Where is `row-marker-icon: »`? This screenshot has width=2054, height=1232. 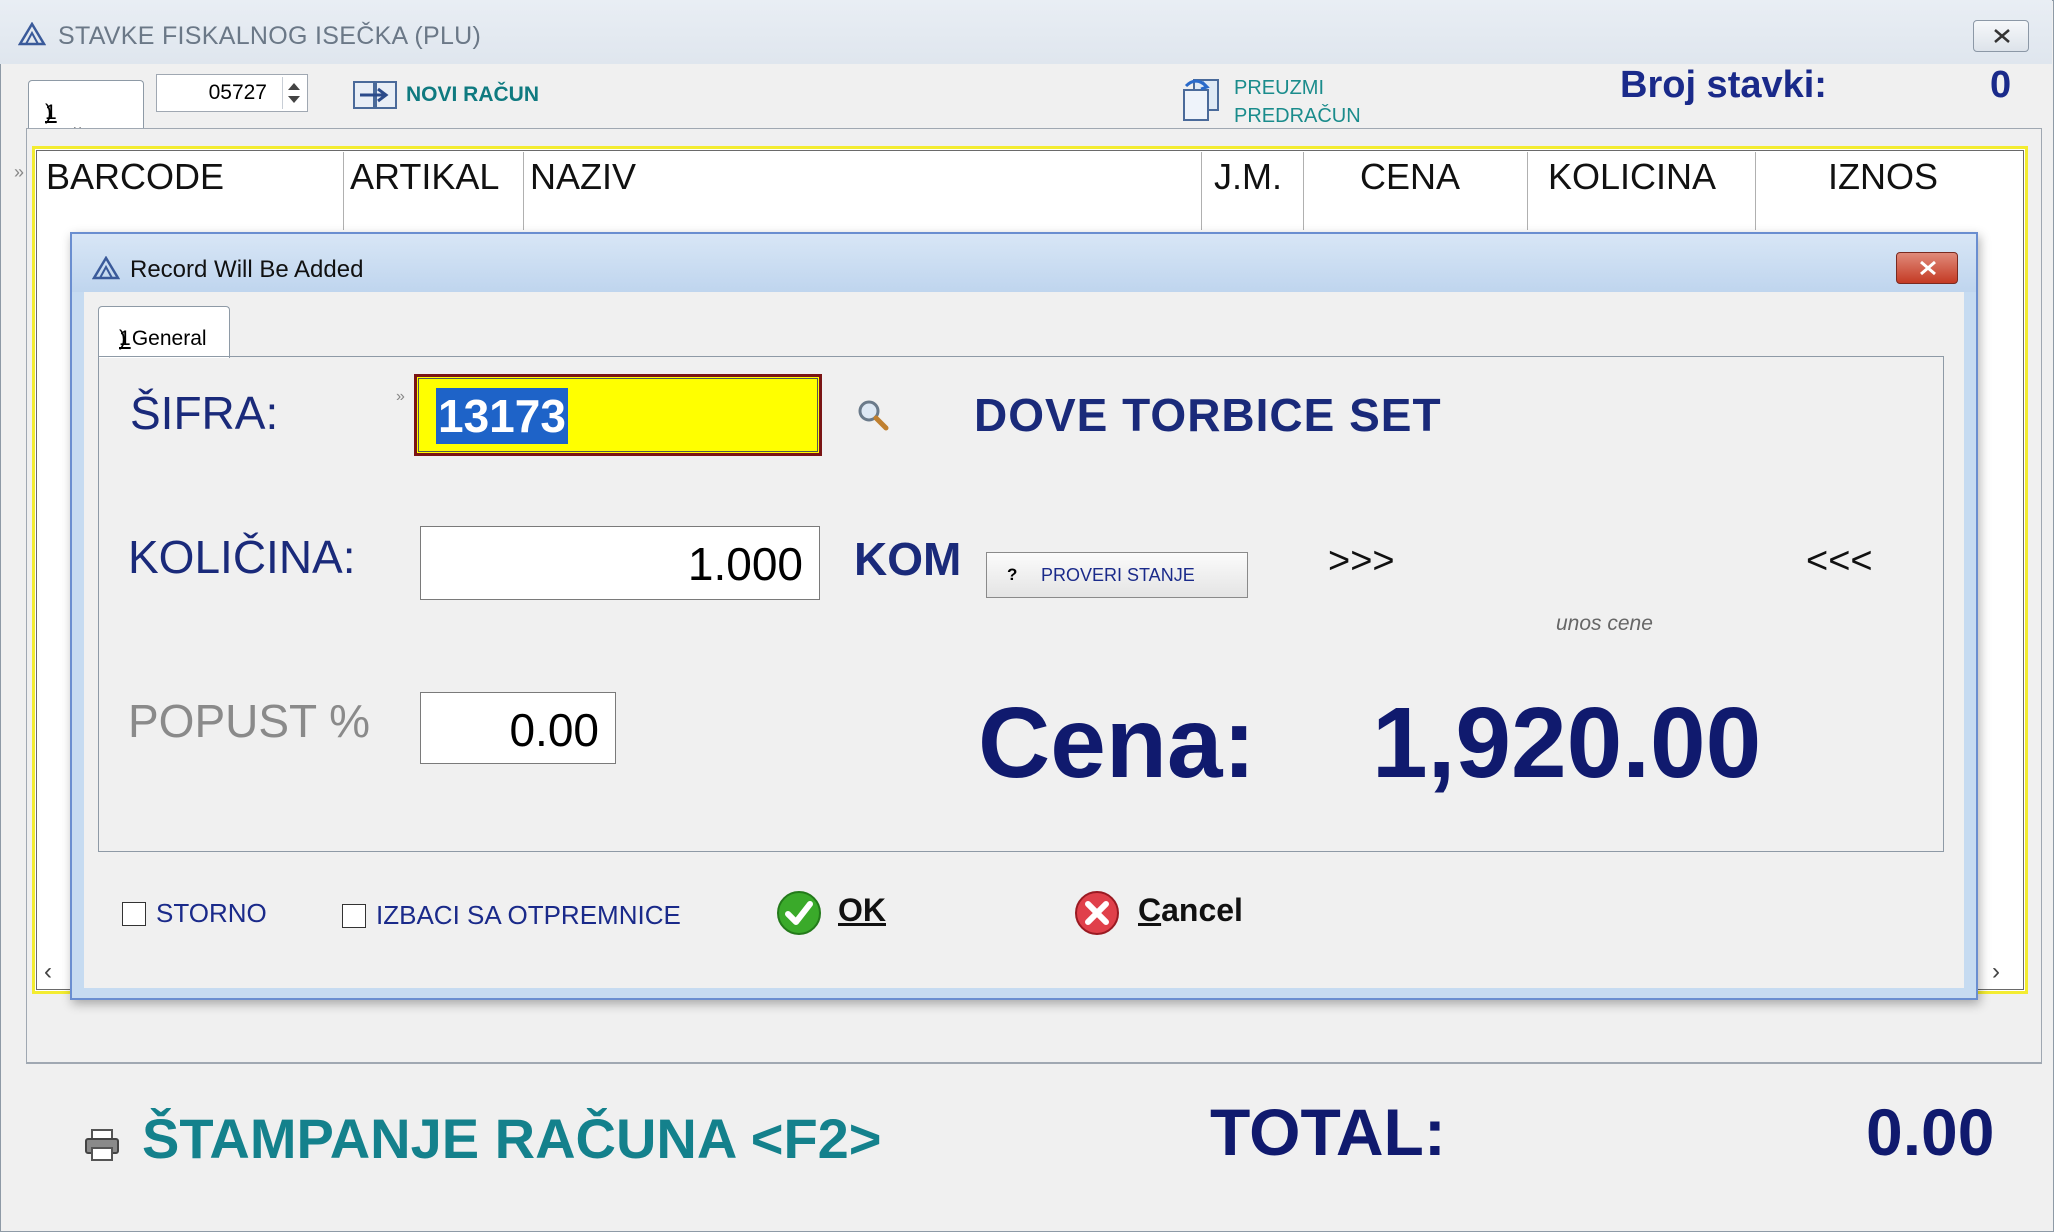 row-marker-icon: » is located at coordinates (19, 172).